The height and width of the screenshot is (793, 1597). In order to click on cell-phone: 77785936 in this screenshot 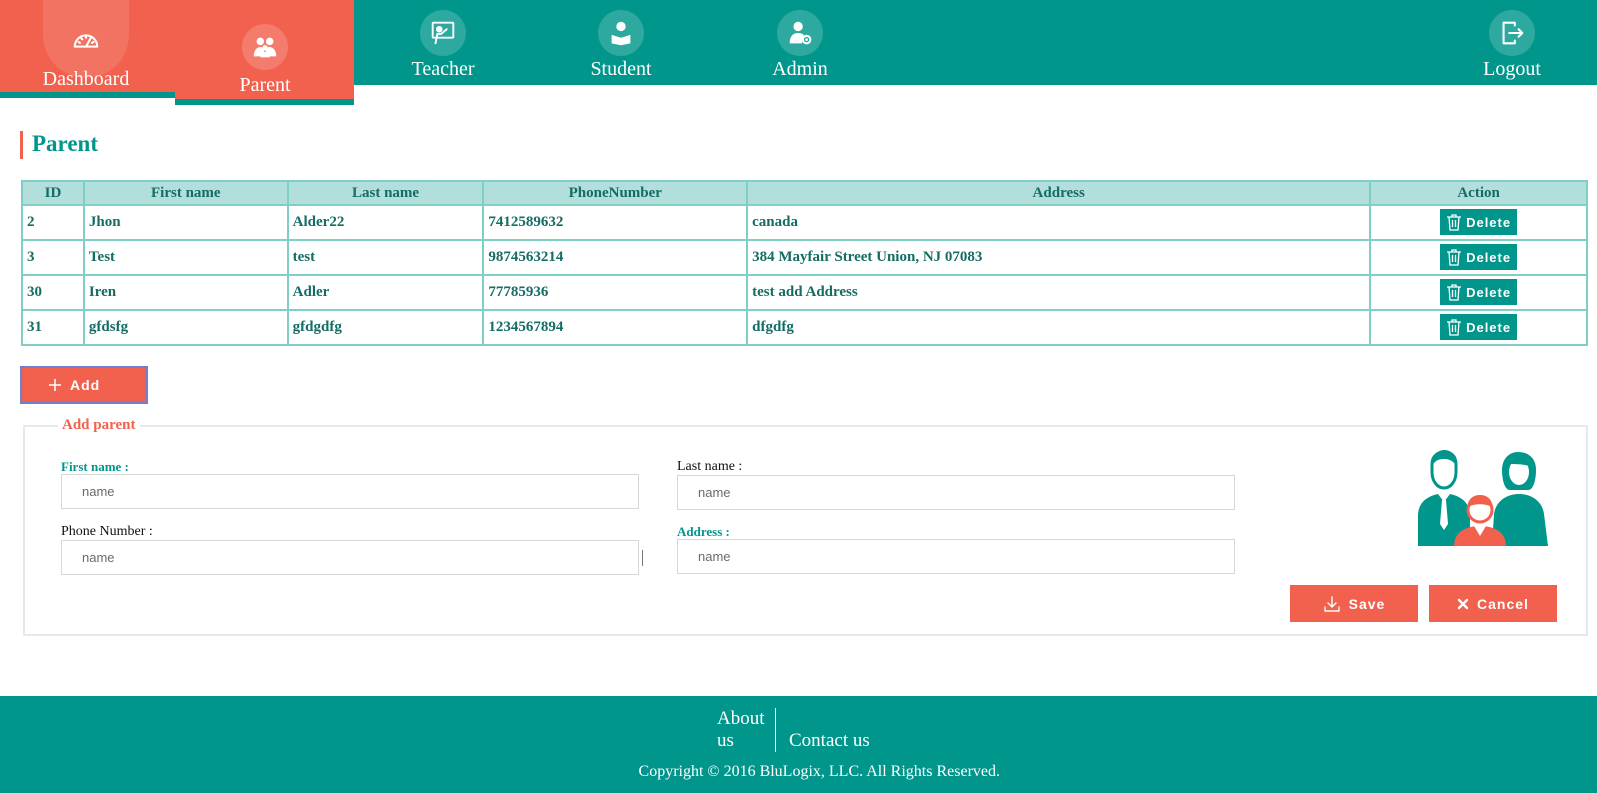, I will do `click(615, 292)`.